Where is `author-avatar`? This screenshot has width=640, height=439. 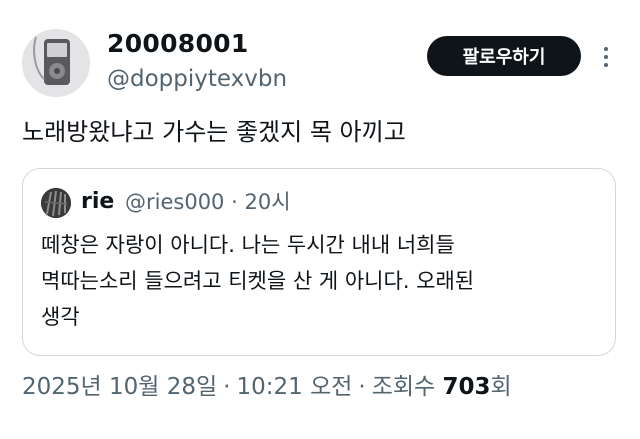 author-avatar is located at coordinates (56, 63).